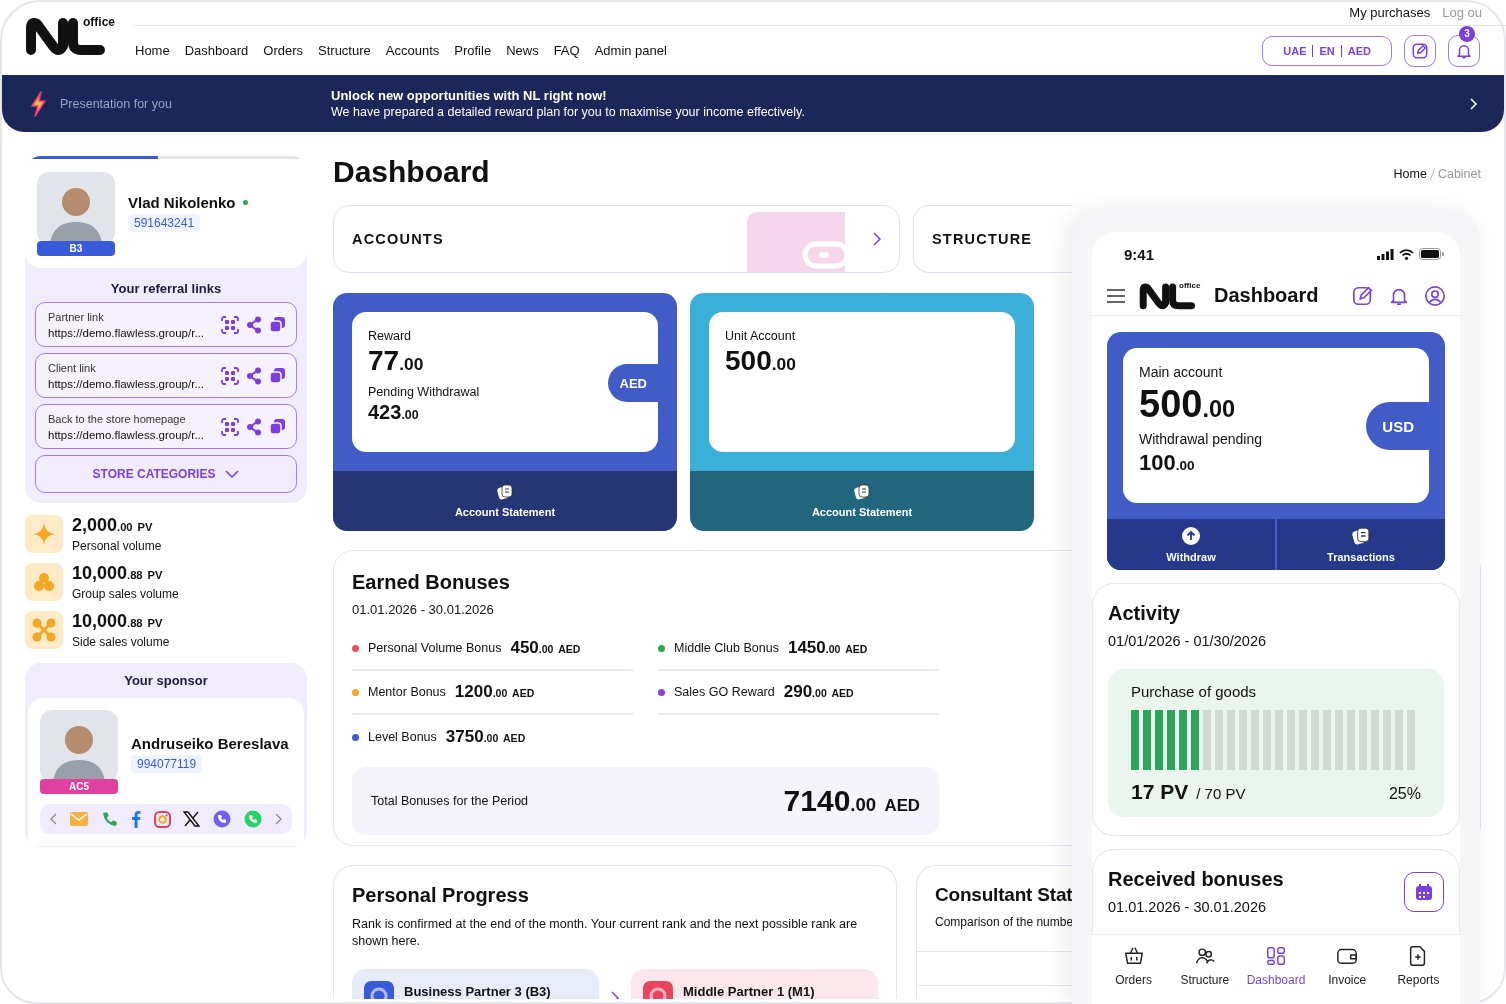 This screenshot has height=1004, width=1506. I want to click on bonus-name: Level Bonus, so click(402, 737).